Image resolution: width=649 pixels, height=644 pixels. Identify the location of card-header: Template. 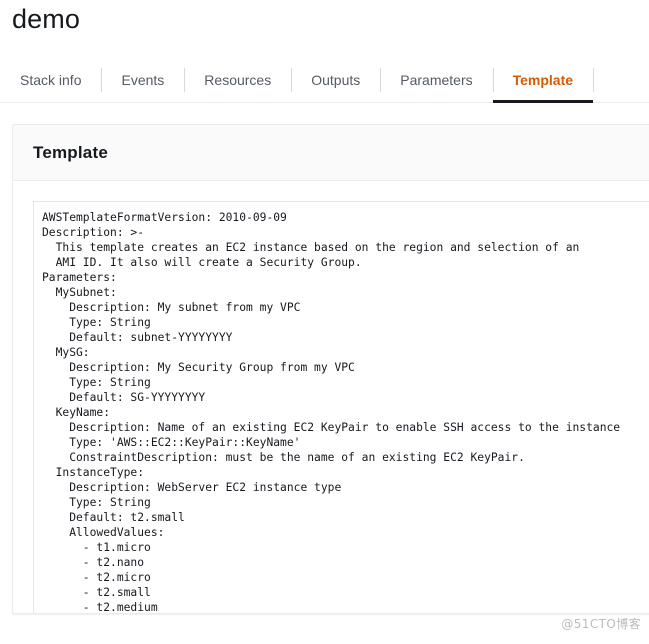
(331, 153).